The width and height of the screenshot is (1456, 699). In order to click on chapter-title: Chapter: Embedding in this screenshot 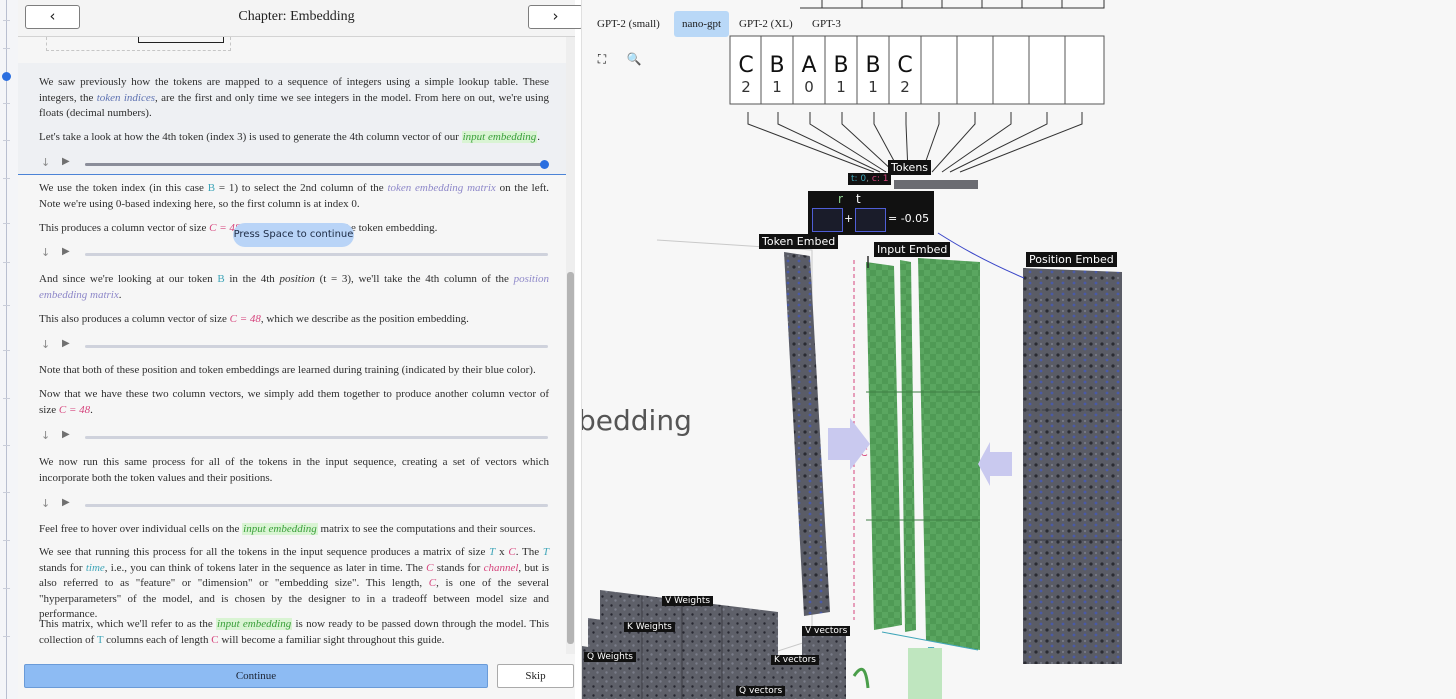, I will do `click(296, 16)`.